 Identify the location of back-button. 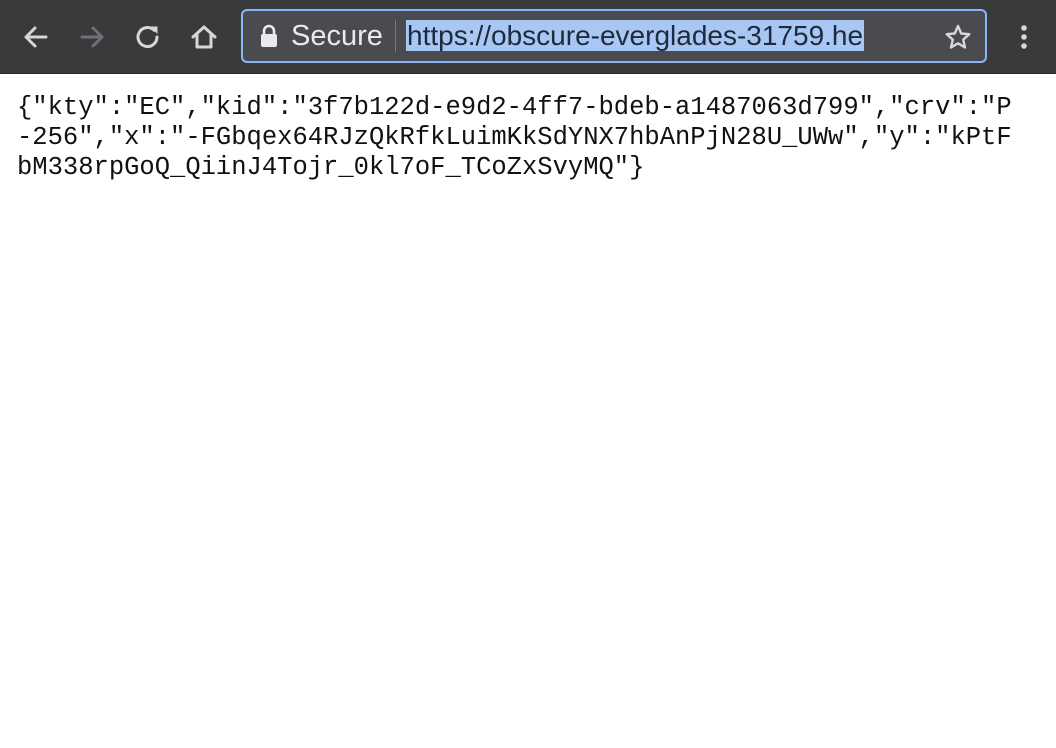
(36, 37).